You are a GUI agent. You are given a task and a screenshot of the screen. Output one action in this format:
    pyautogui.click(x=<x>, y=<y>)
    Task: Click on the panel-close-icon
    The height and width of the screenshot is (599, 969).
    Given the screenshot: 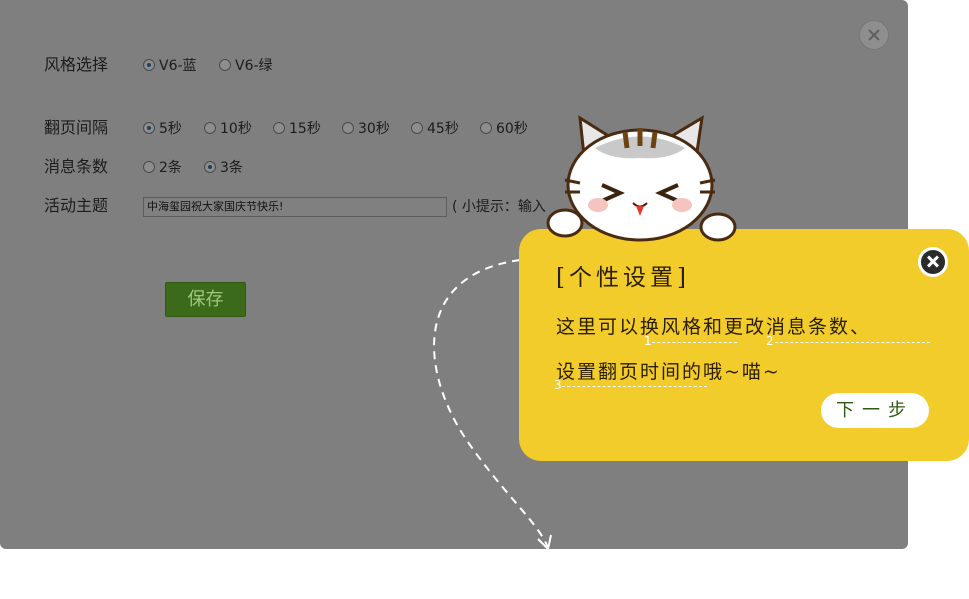 What is the action you would take?
    pyautogui.click(x=874, y=35)
    